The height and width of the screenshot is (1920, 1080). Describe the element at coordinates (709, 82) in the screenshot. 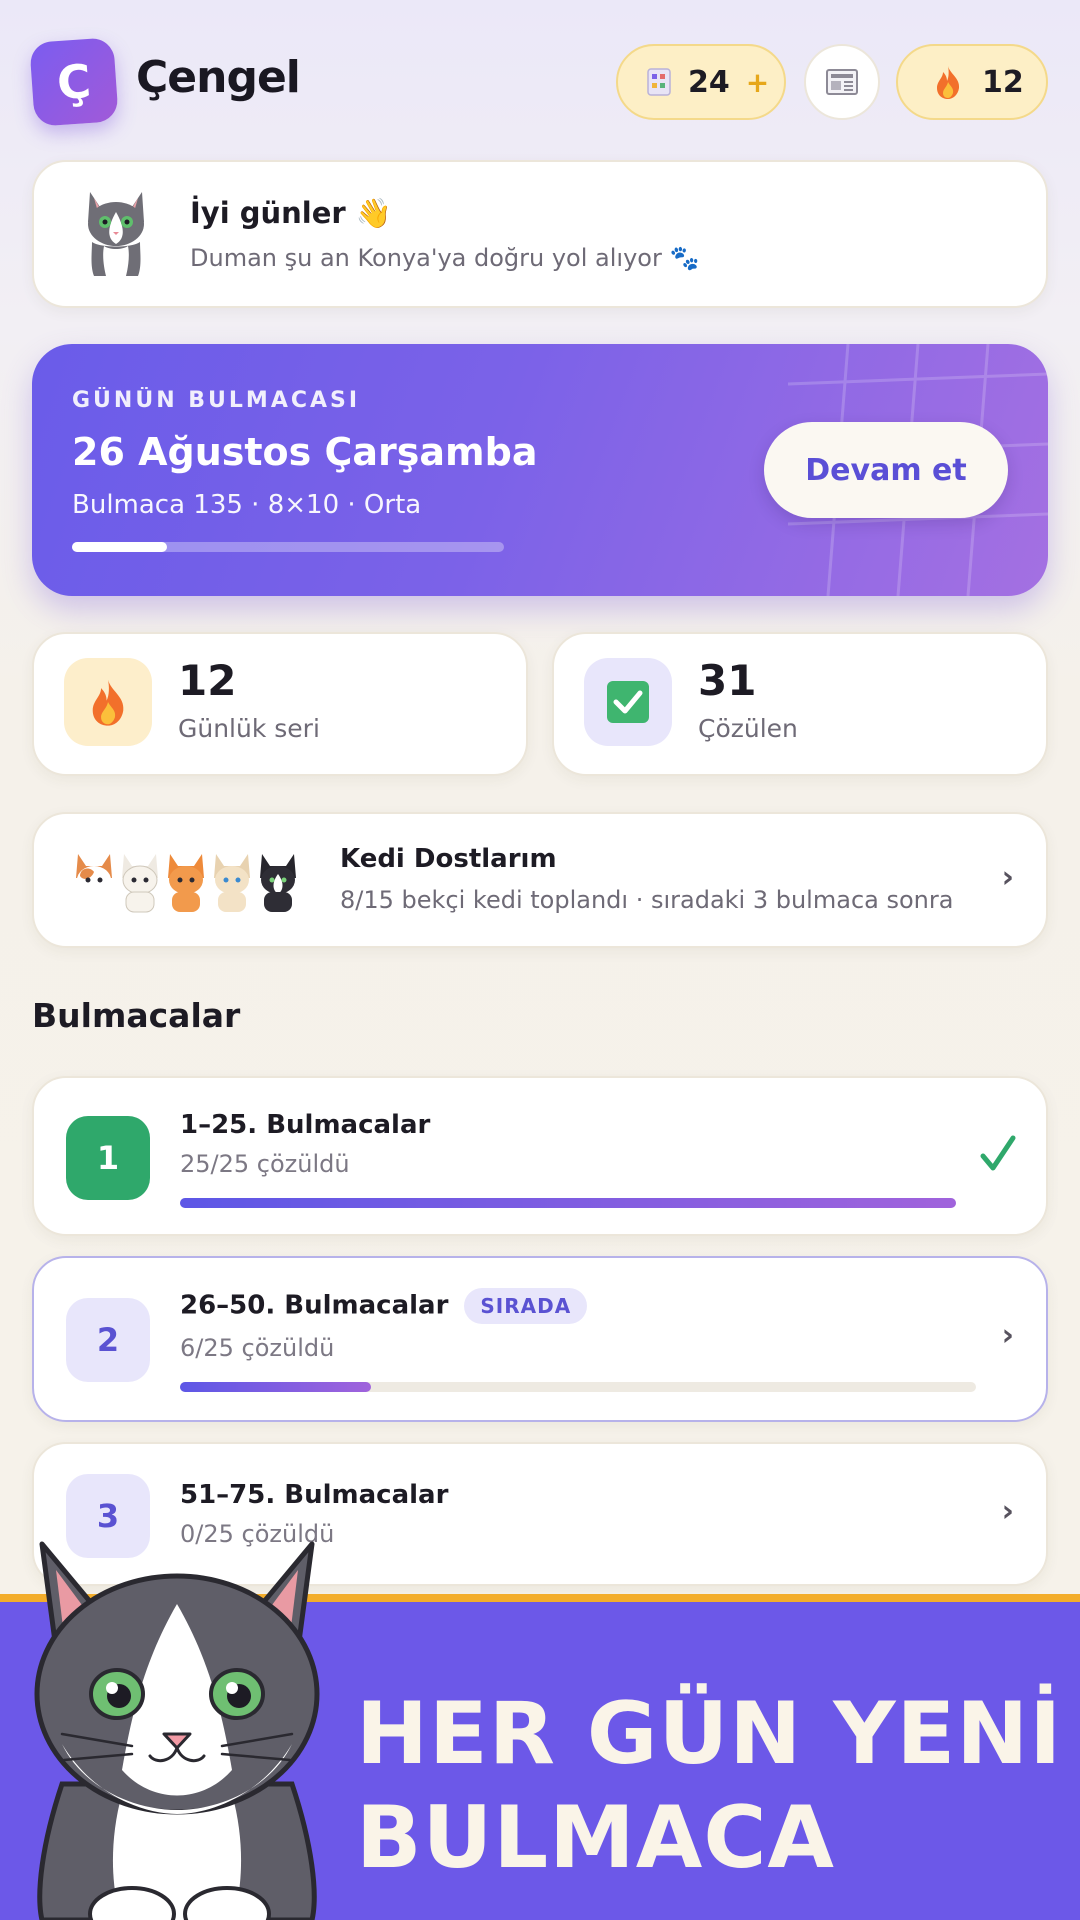

I see `coins-count: 24` at that location.